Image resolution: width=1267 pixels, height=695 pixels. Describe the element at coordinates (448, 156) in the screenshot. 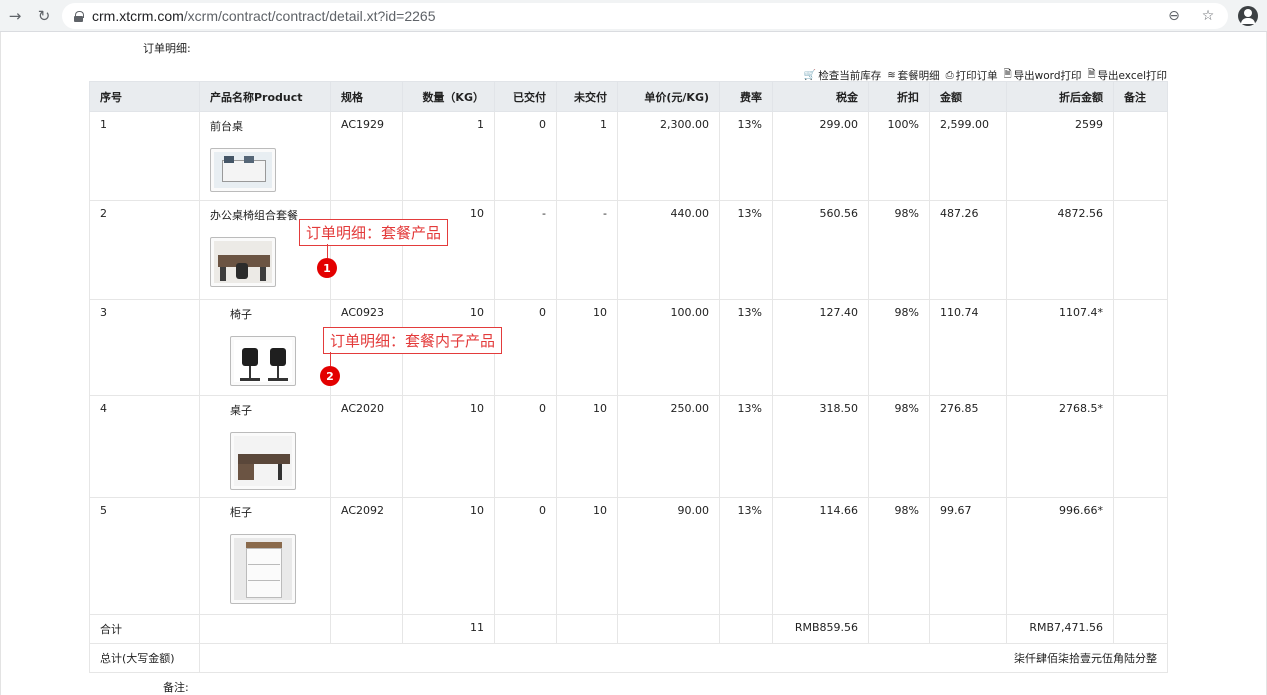

I see `cell-qty: 1` at that location.